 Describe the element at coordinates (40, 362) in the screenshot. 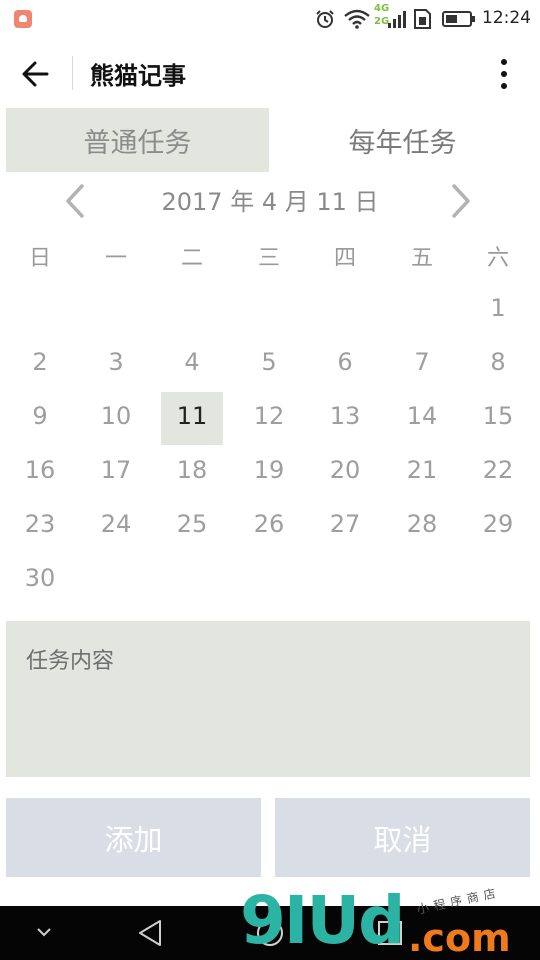

I see `calendar-day: 2` at that location.